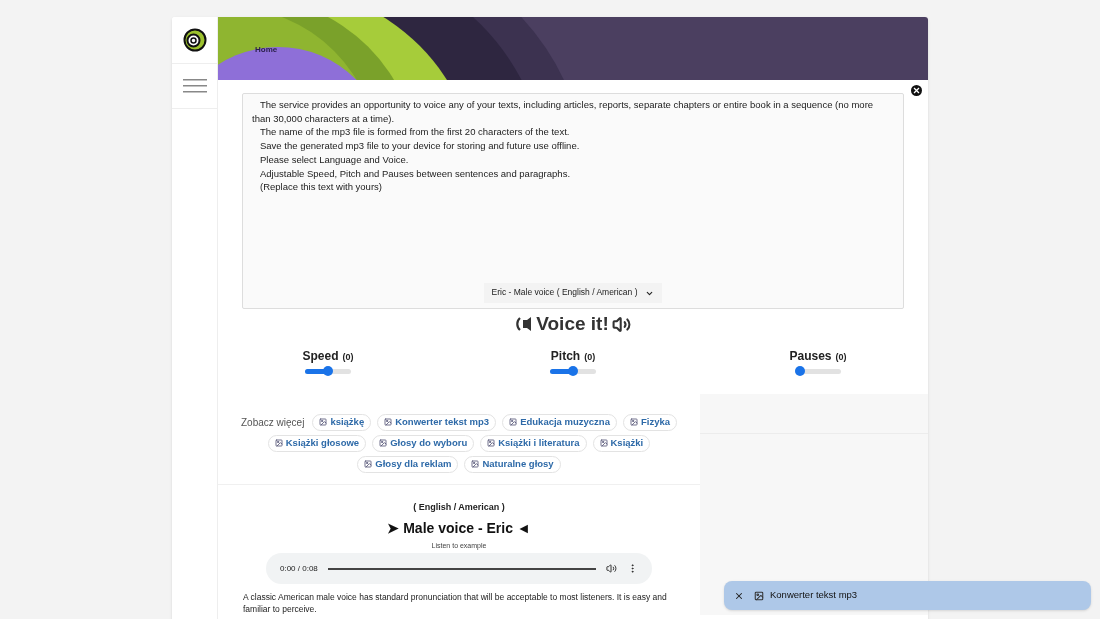  Describe the element at coordinates (299, 568) in the screenshot. I see `player-time: 0:00 / 0:08` at that location.